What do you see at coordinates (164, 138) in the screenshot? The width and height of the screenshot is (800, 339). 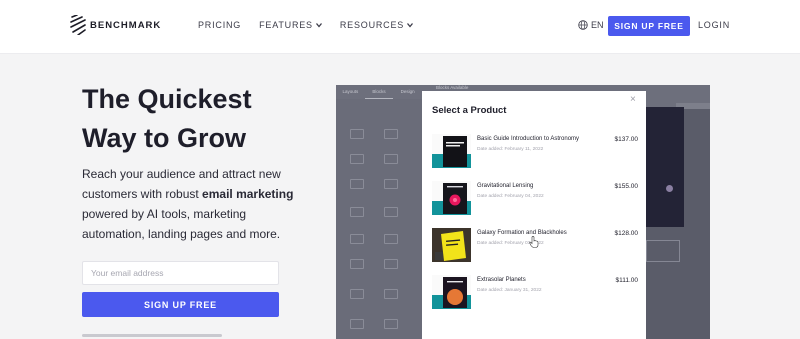 I see `hero-title-line-2: Way to Grow` at bounding box center [164, 138].